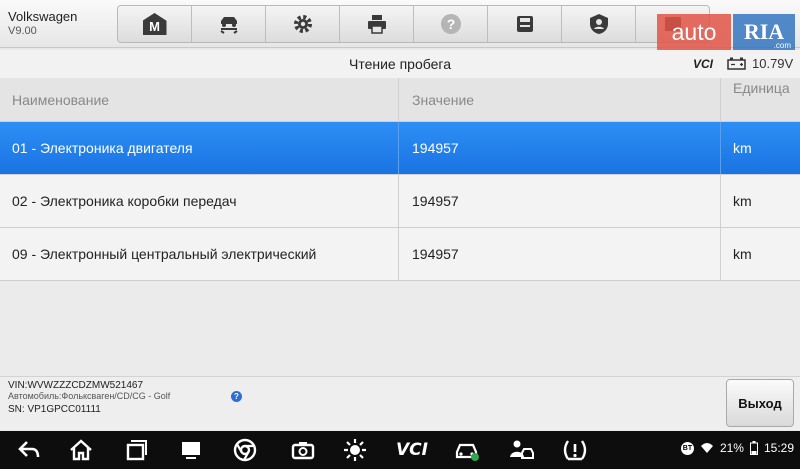 This screenshot has height=469, width=800. I want to click on vehicle-info: Volkswagen V9.00, so click(42, 24).